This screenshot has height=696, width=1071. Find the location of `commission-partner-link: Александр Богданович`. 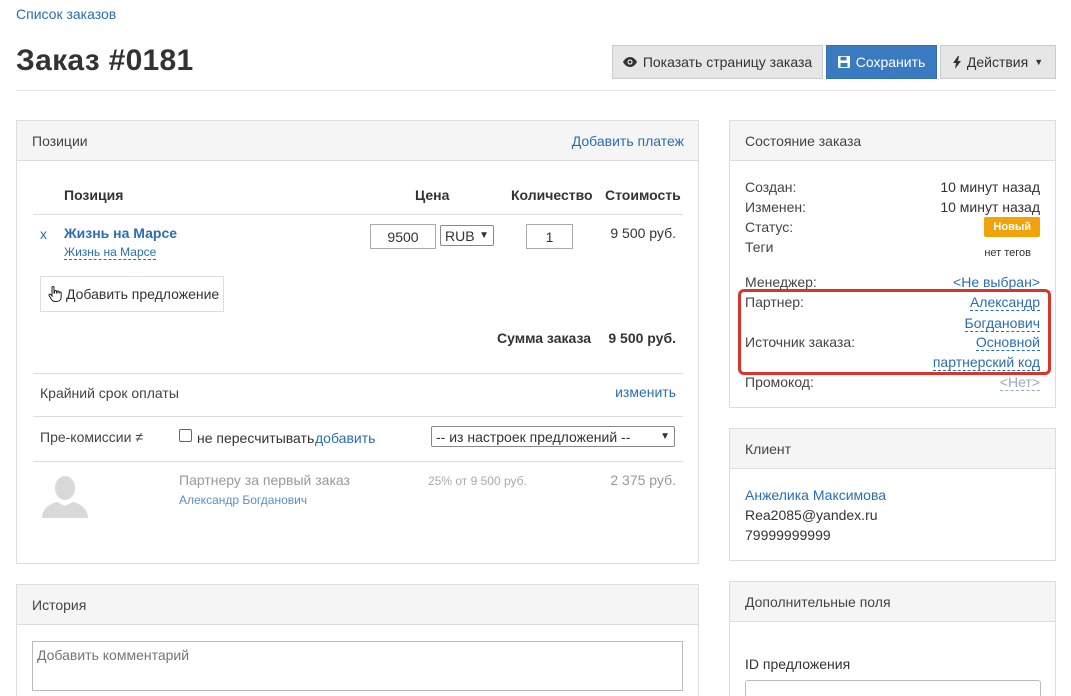

commission-partner-link: Александр Богданович is located at coordinates (243, 500).